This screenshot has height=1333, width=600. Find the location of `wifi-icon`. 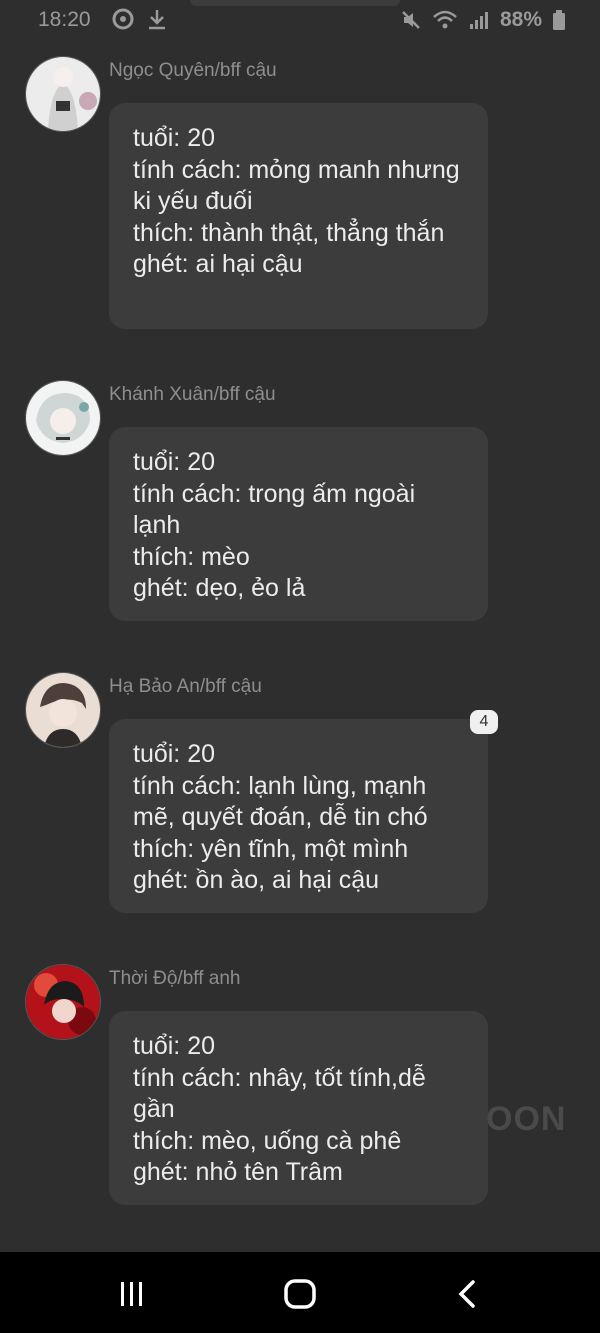

wifi-icon is located at coordinates (445, 19).